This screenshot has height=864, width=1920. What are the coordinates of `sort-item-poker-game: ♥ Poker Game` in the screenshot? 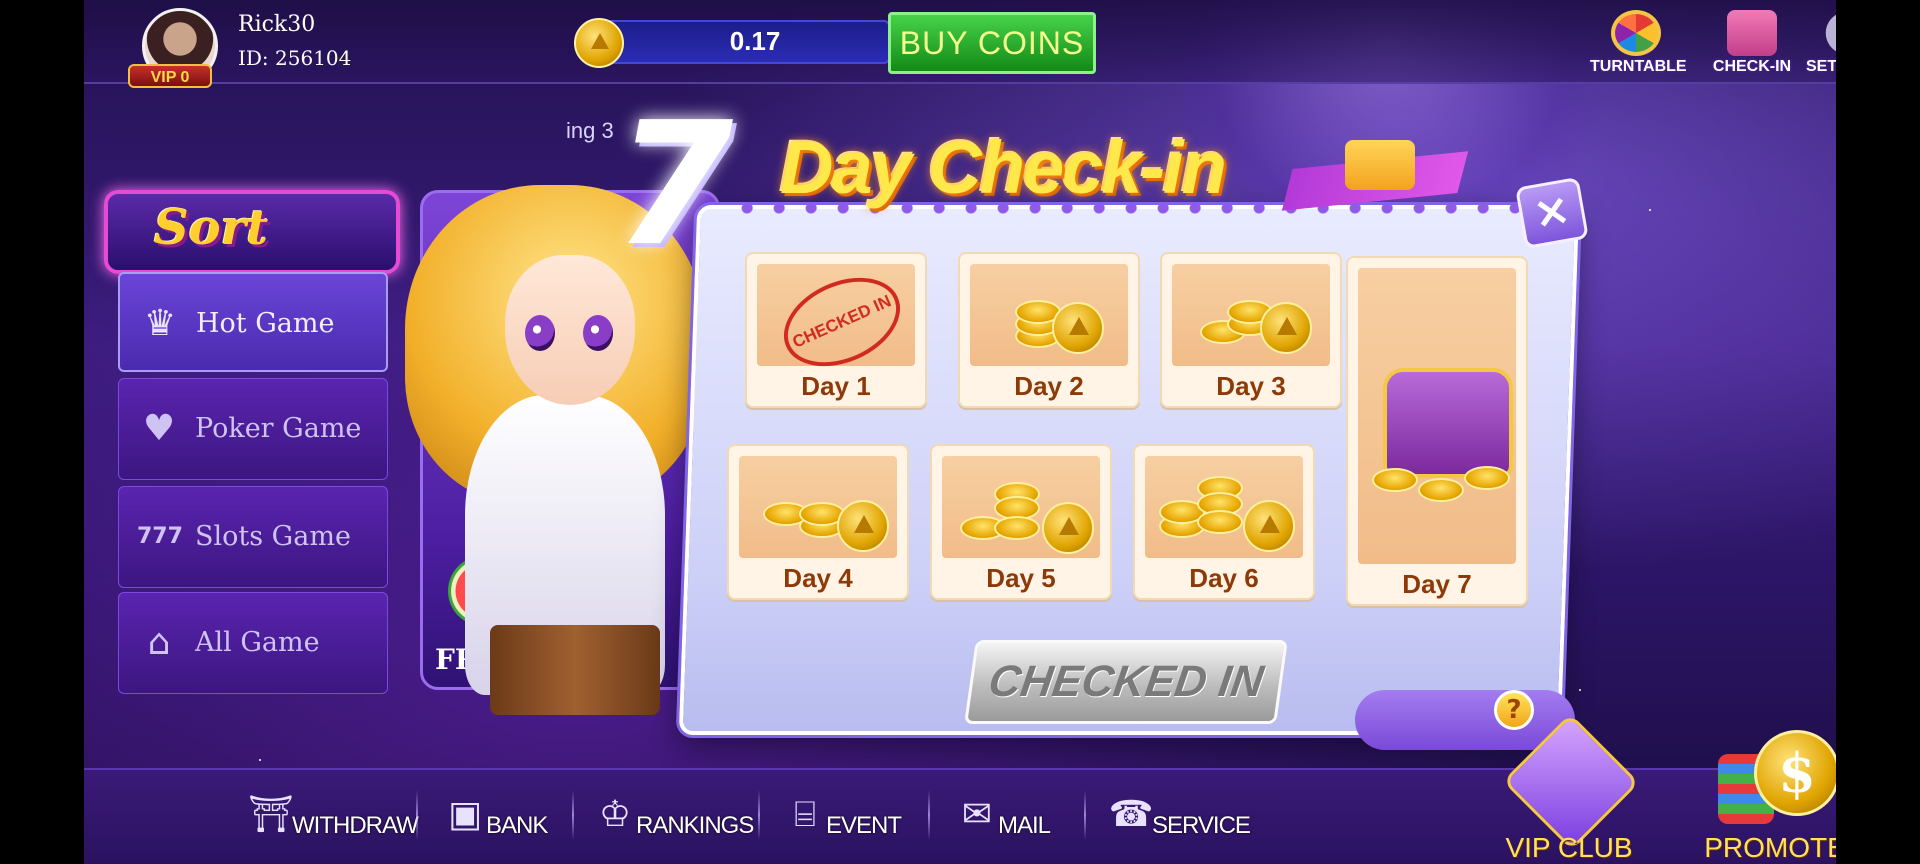 It's located at (253, 429).